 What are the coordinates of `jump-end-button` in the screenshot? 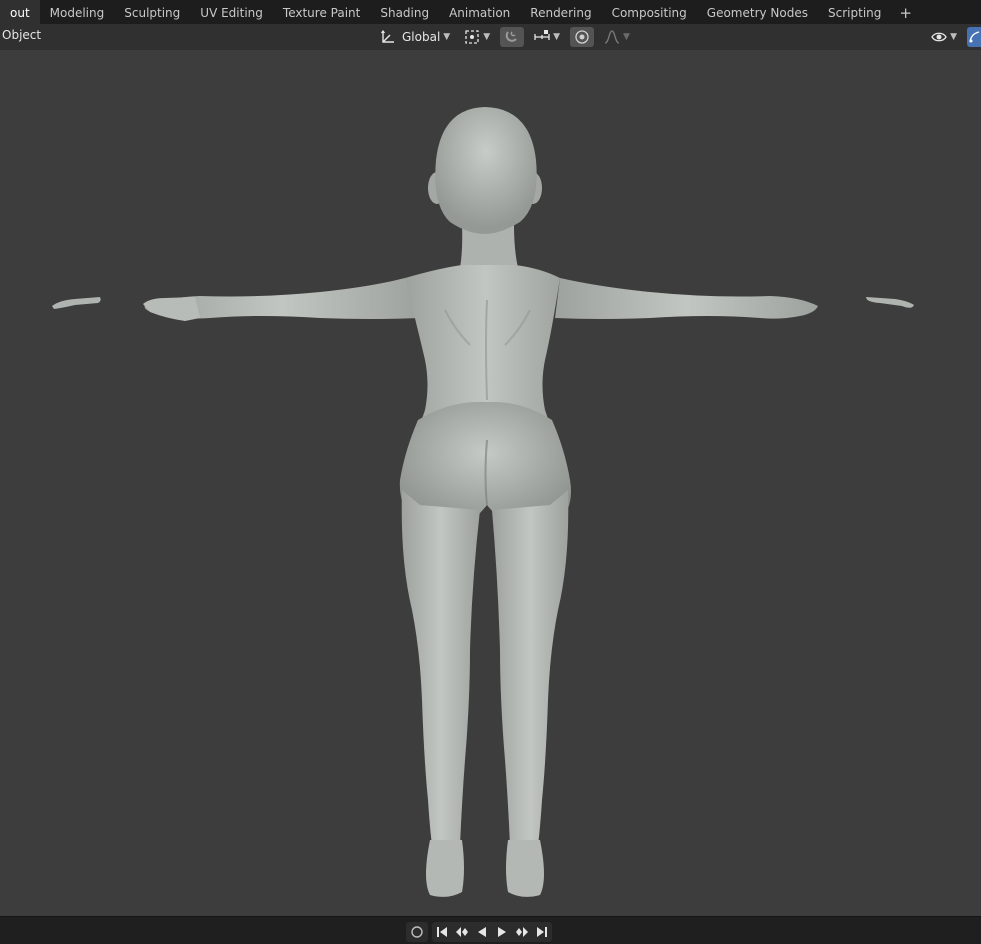 It's located at (542, 932).